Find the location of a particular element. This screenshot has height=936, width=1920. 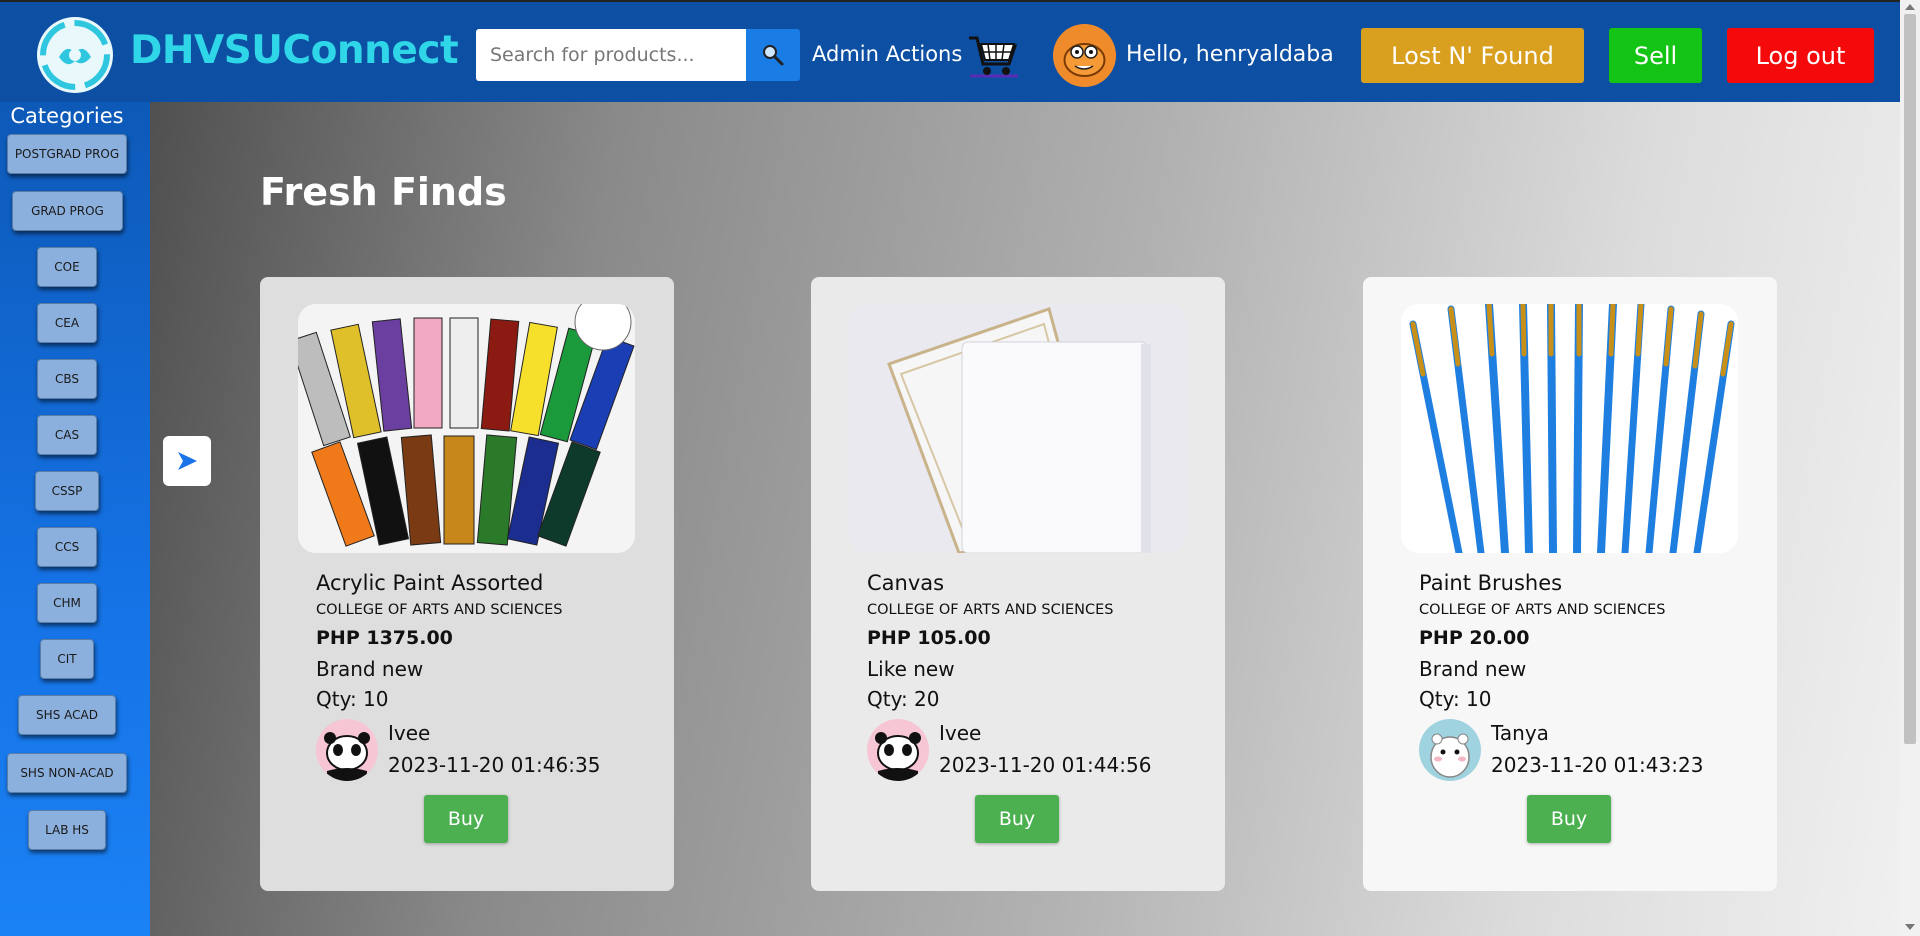

post-timestamp: 2023-11-20 01:44:56 is located at coordinates (1045, 765).